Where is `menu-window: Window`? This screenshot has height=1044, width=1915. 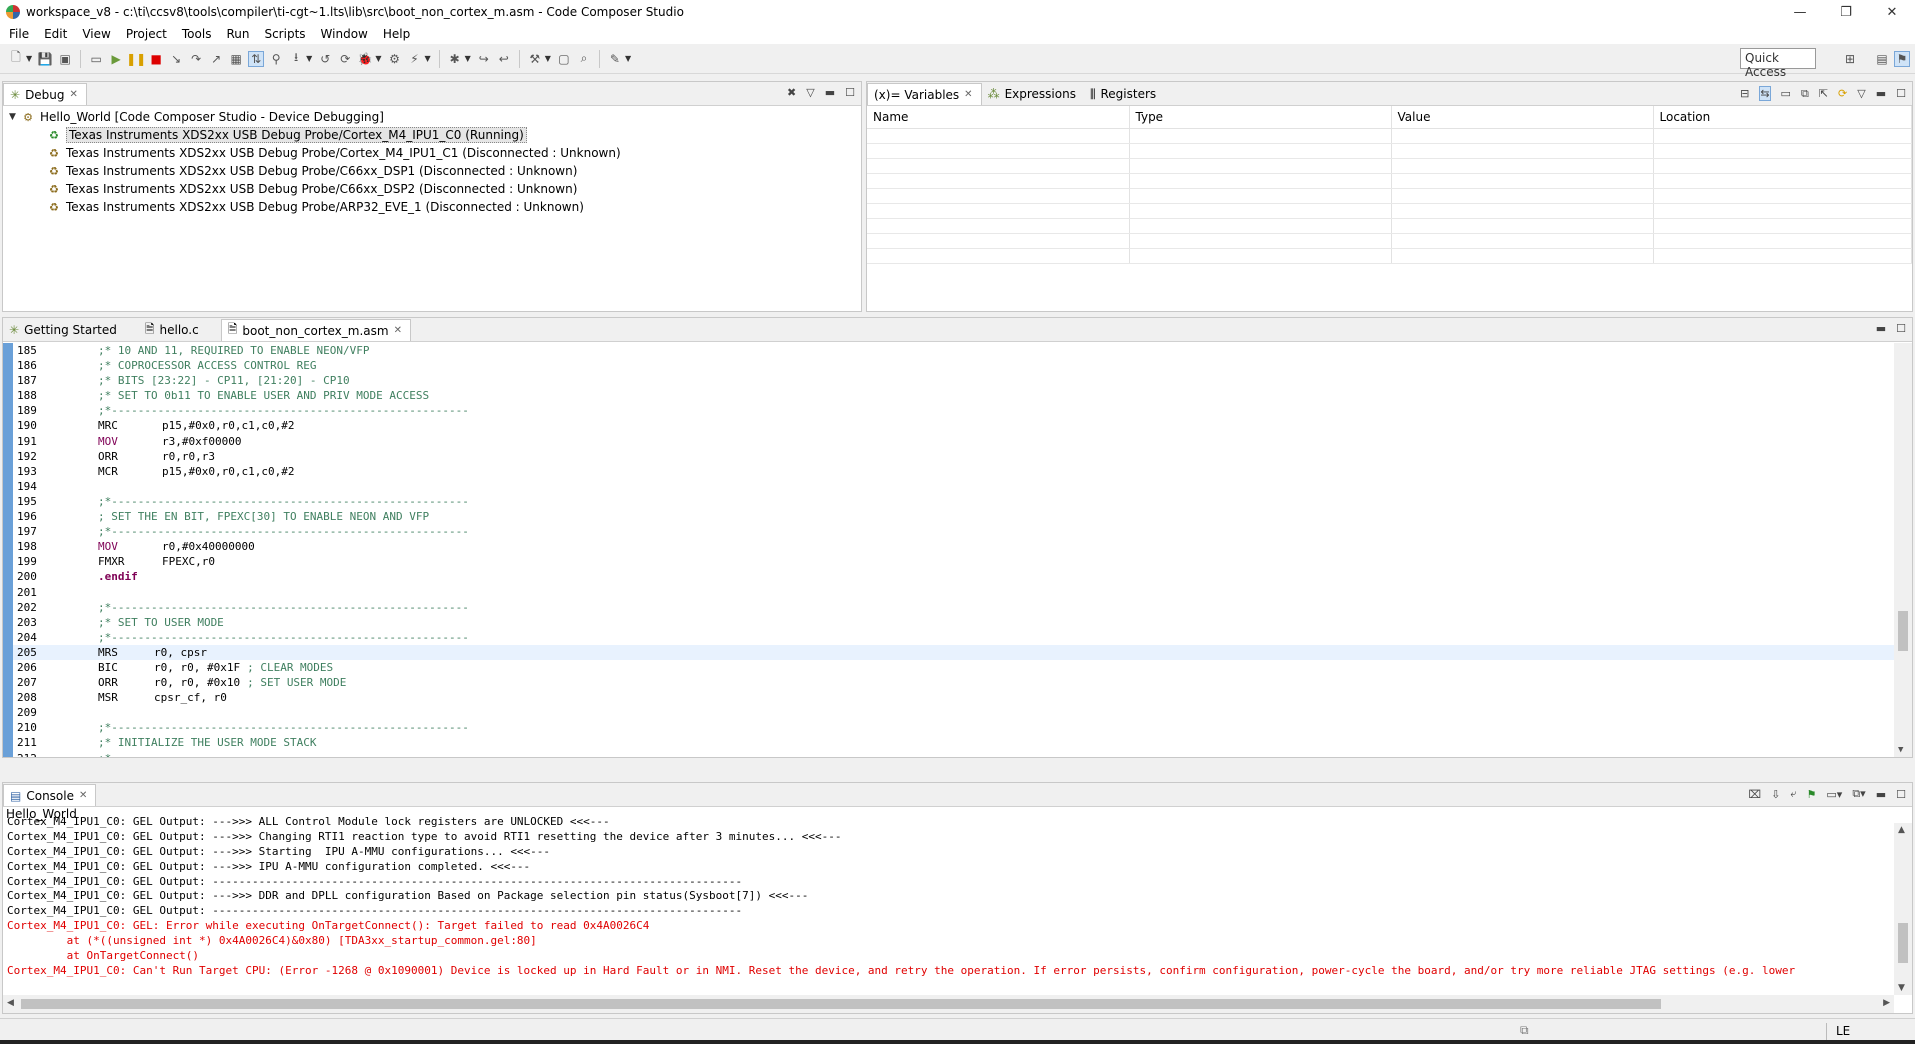 menu-window: Window is located at coordinates (346, 34).